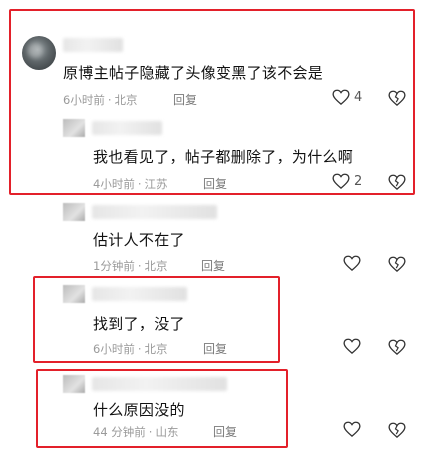 This screenshot has width=425, height=454. I want to click on comment-time: 4小时前, so click(114, 184).